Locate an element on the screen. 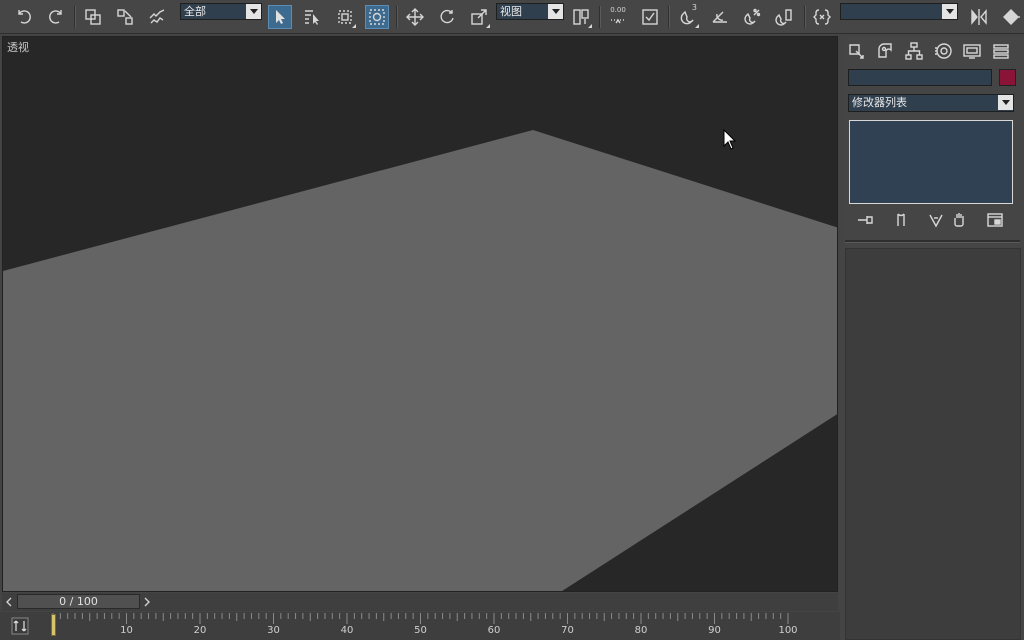 This screenshot has width=1024, height=640. select-and-rotate-button is located at coordinates (447, 17).